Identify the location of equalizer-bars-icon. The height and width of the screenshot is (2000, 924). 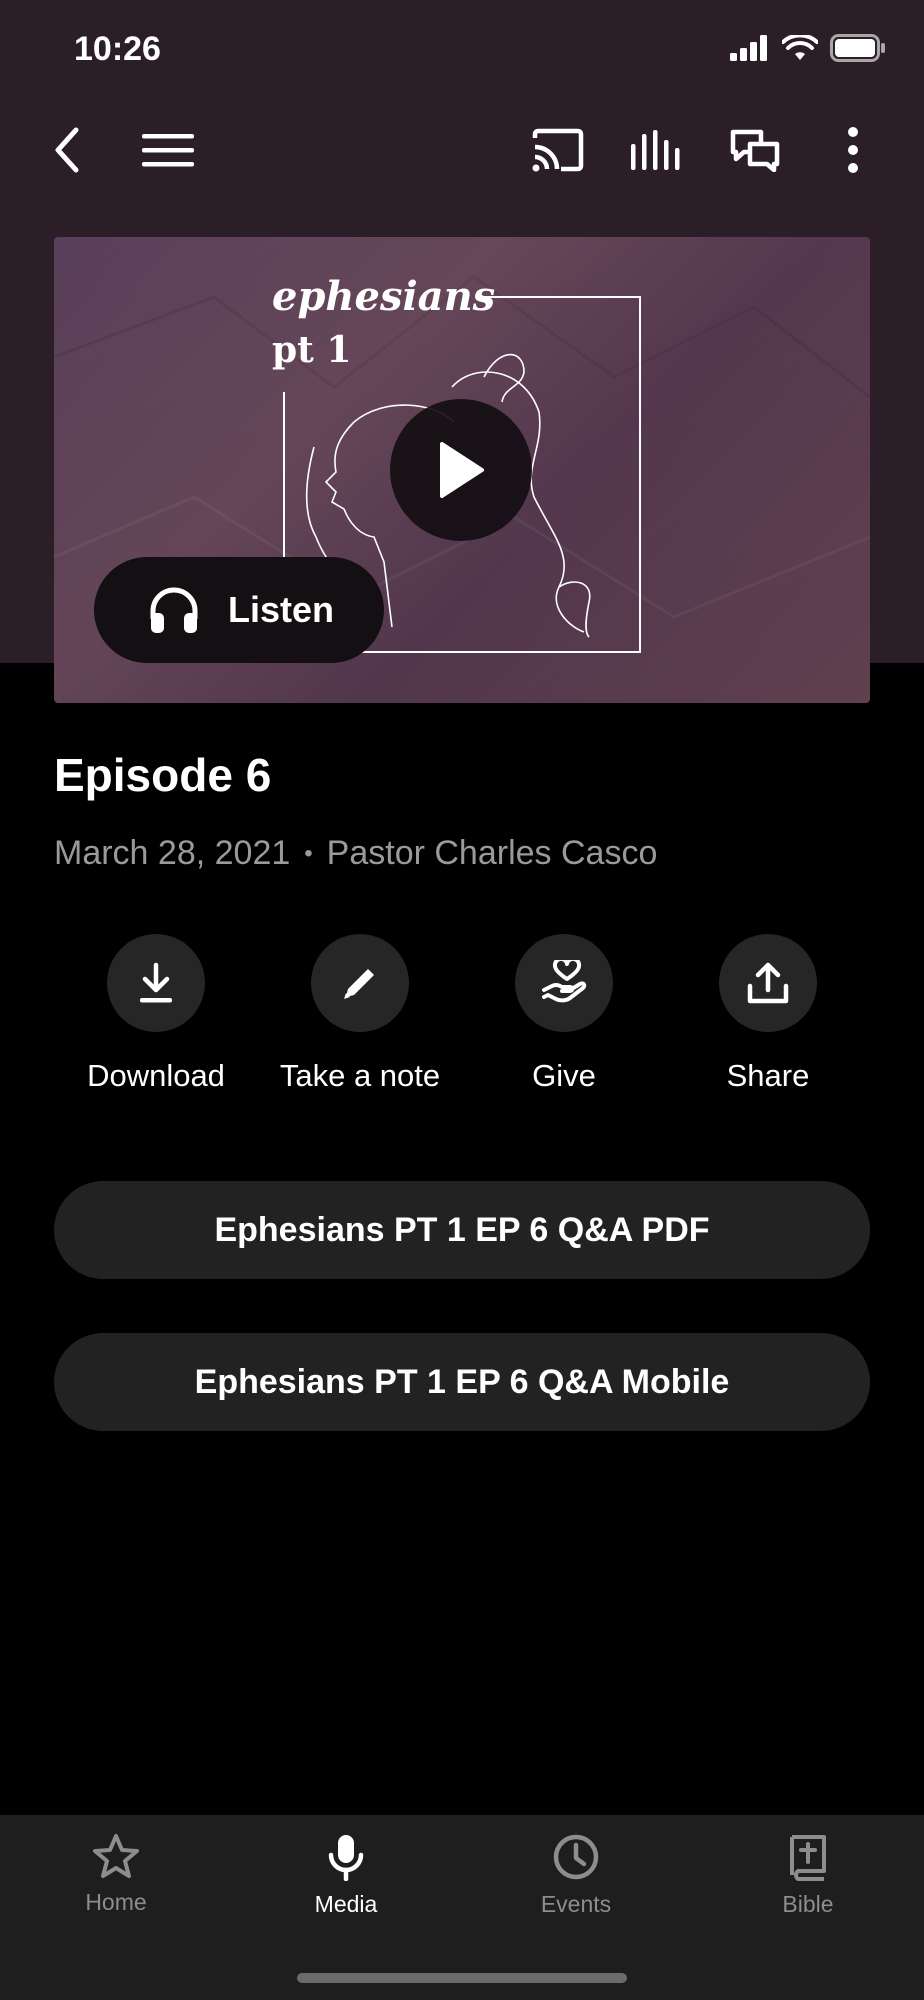
(655, 150).